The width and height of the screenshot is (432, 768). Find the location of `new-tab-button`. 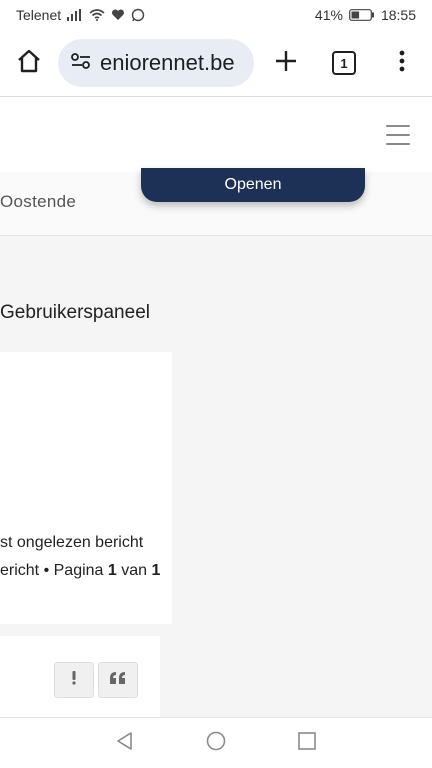

new-tab-button is located at coordinates (286, 63).